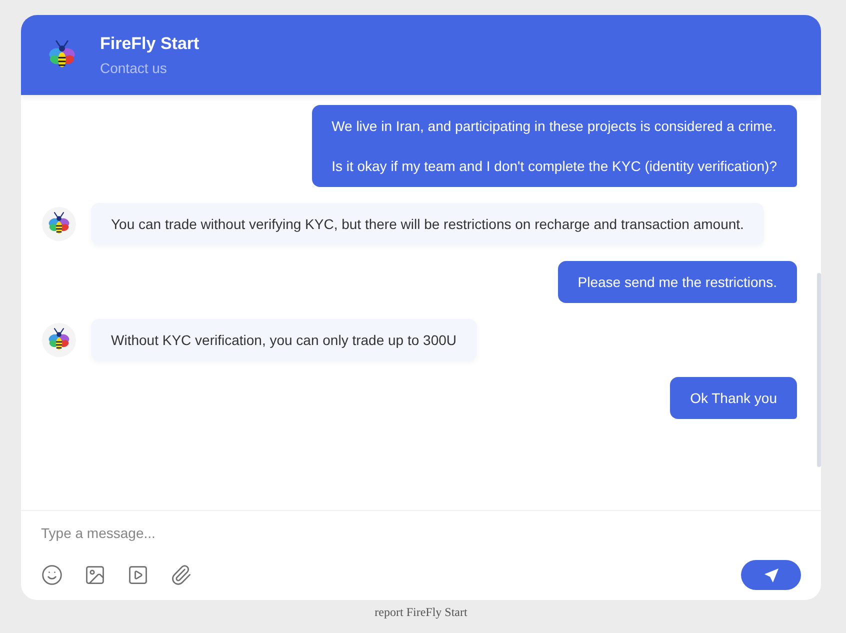  I want to click on send-button, so click(771, 575).